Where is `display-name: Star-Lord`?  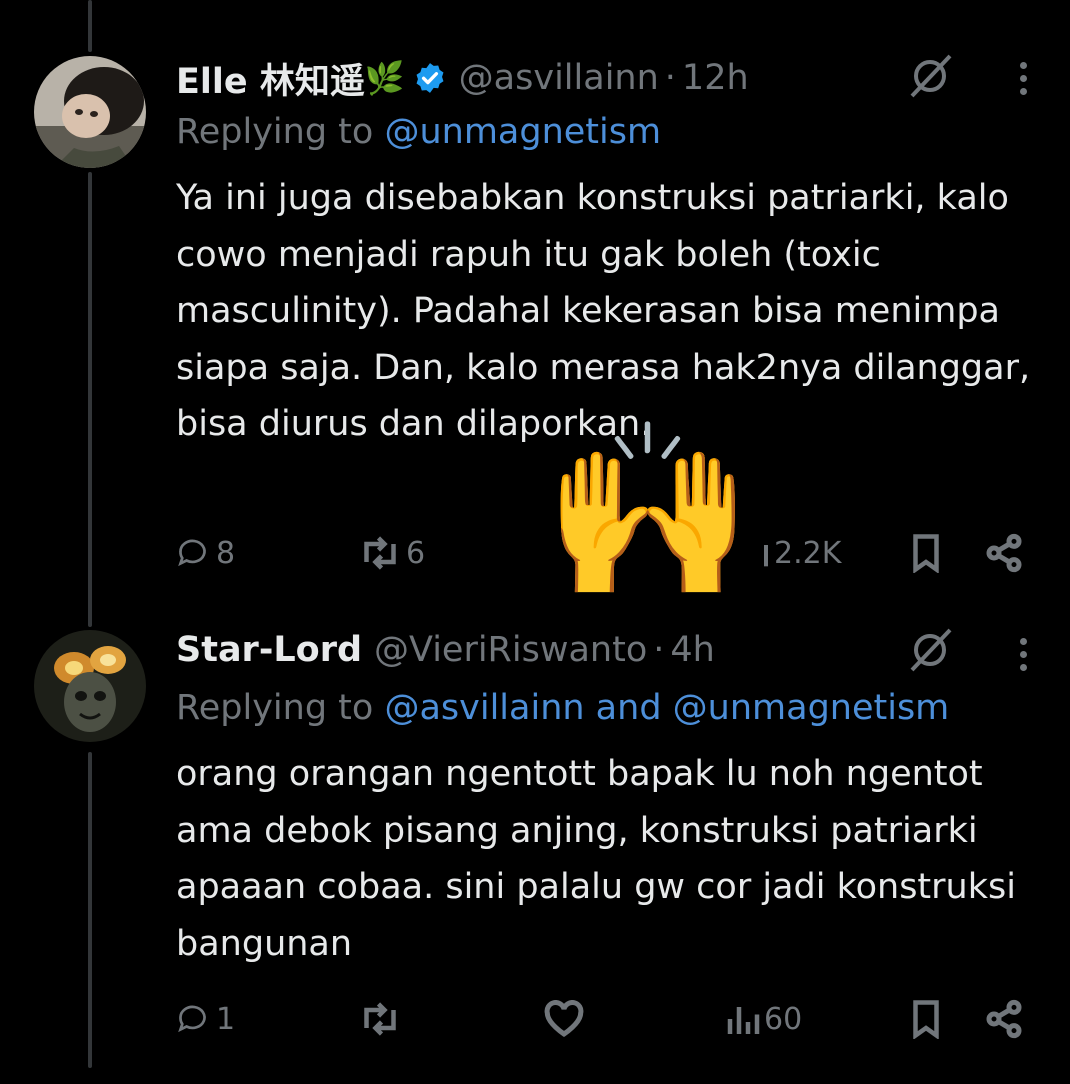
display-name: Star-Lord is located at coordinates (269, 650).